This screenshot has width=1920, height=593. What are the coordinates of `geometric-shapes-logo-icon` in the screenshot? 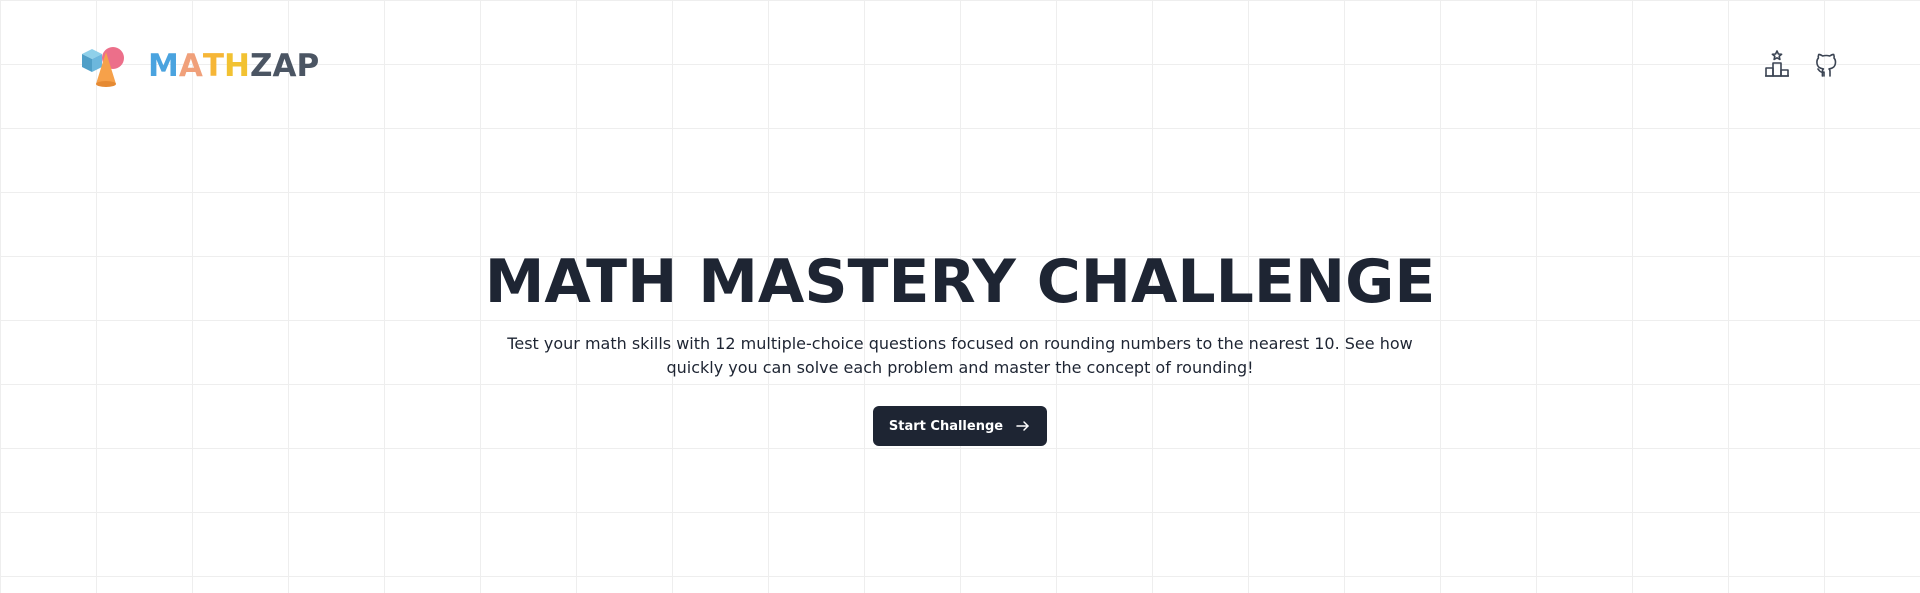 It's located at (103, 67).